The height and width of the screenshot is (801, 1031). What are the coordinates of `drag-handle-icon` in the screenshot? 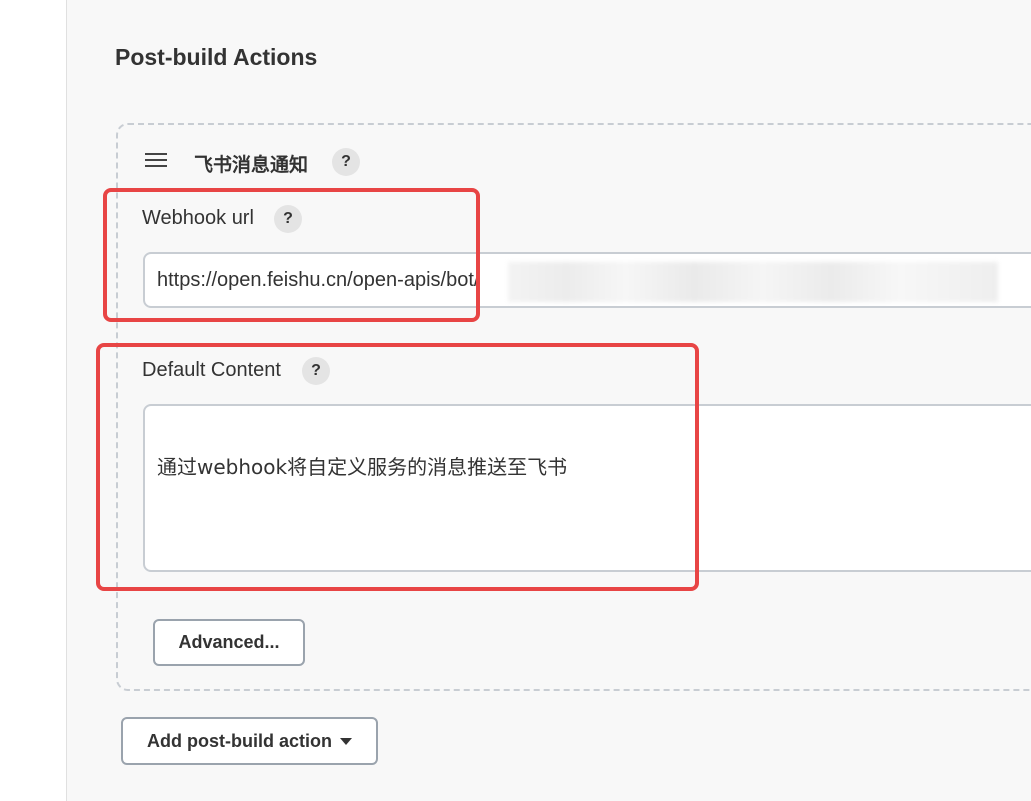 It's located at (156, 162).